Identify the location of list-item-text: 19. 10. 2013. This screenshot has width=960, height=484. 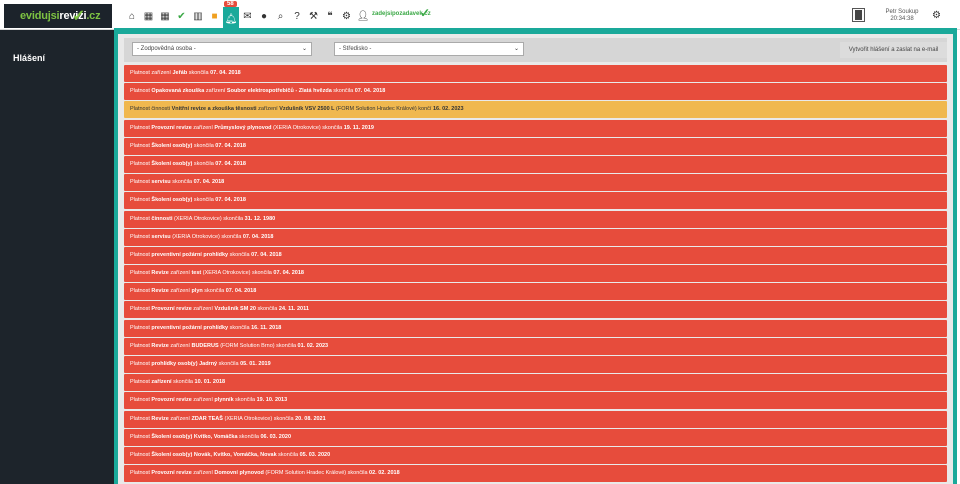
(272, 400).